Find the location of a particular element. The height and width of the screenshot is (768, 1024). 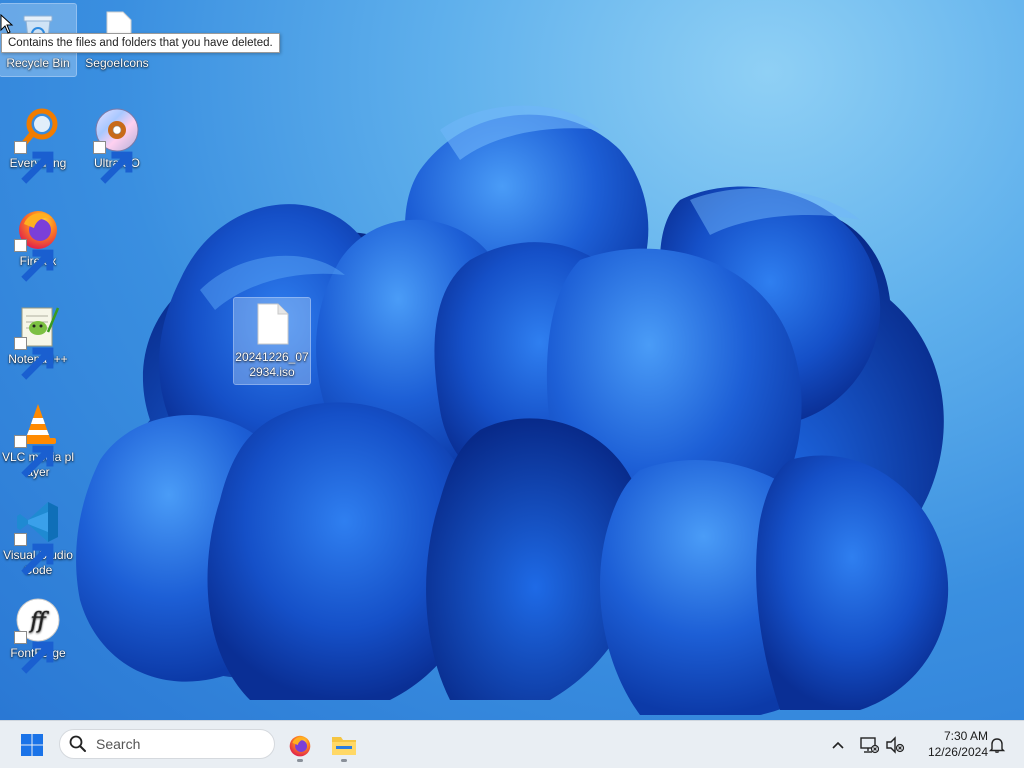

windows-logo-icon is located at coordinates (32, 745).